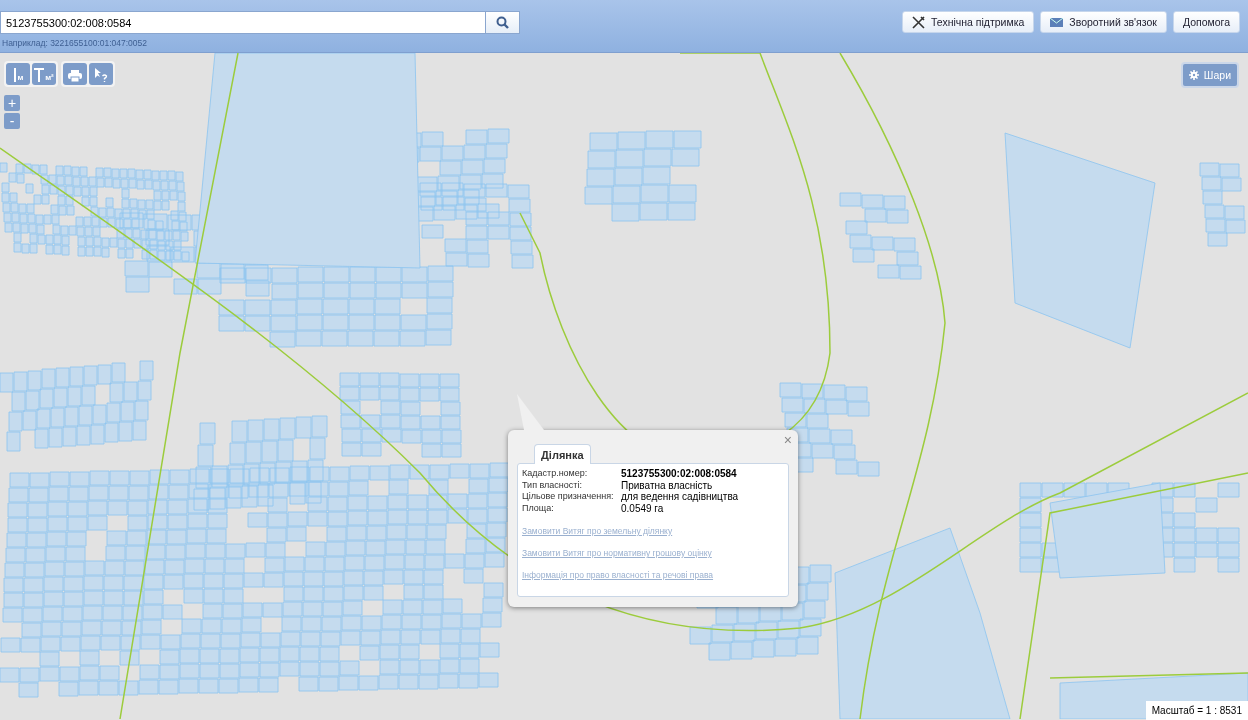 The width and height of the screenshot is (1248, 720). I want to click on identify-button, so click(101, 74).